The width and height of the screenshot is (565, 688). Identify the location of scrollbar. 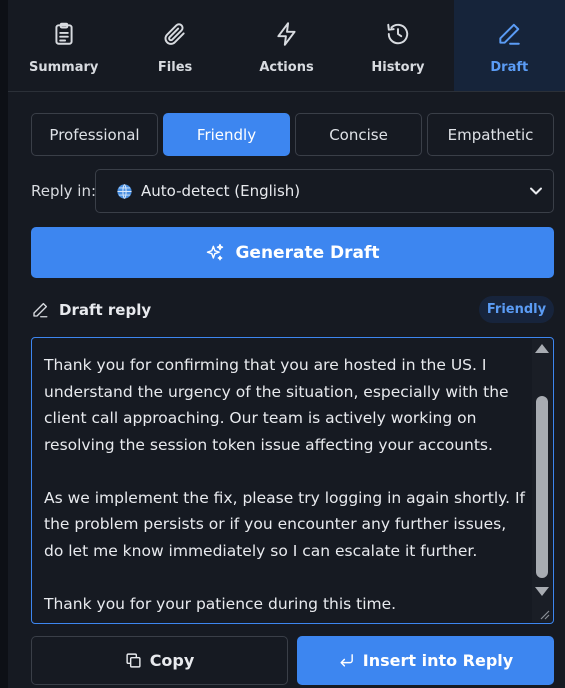
(542, 480).